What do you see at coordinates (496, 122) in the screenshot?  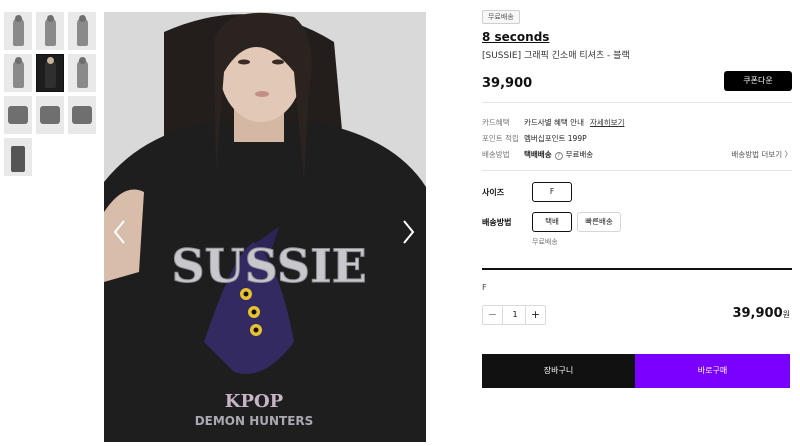 I see `card-benefit-key: 카드혜택` at bounding box center [496, 122].